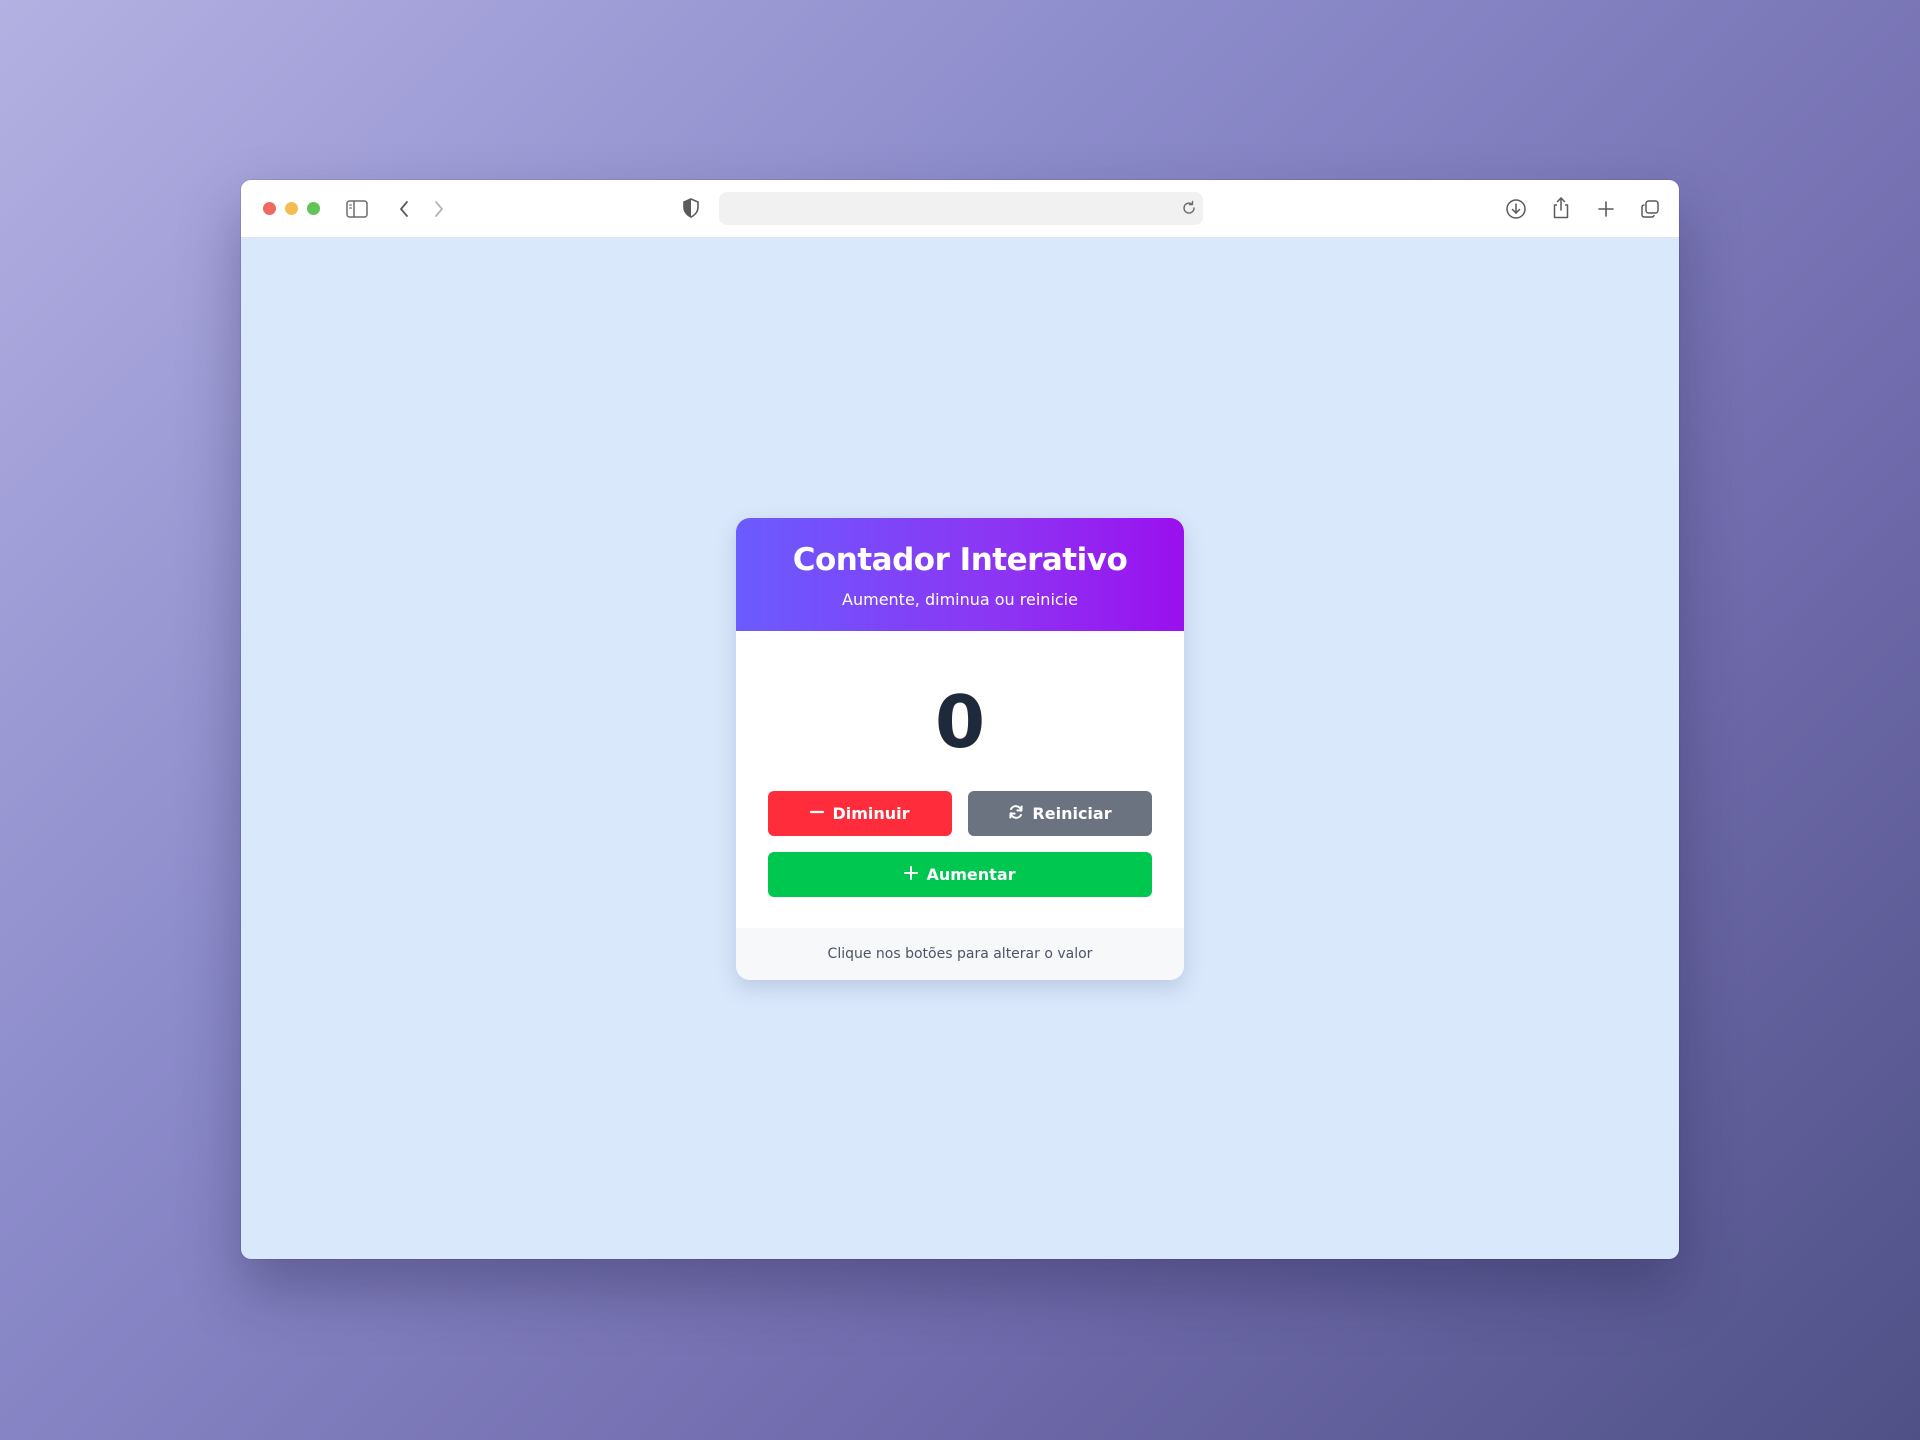 The height and width of the screenshot is (1440, 1920). I want to click on card-subtitle: Aumente, diminua ou reinicie, so click(960, 599).